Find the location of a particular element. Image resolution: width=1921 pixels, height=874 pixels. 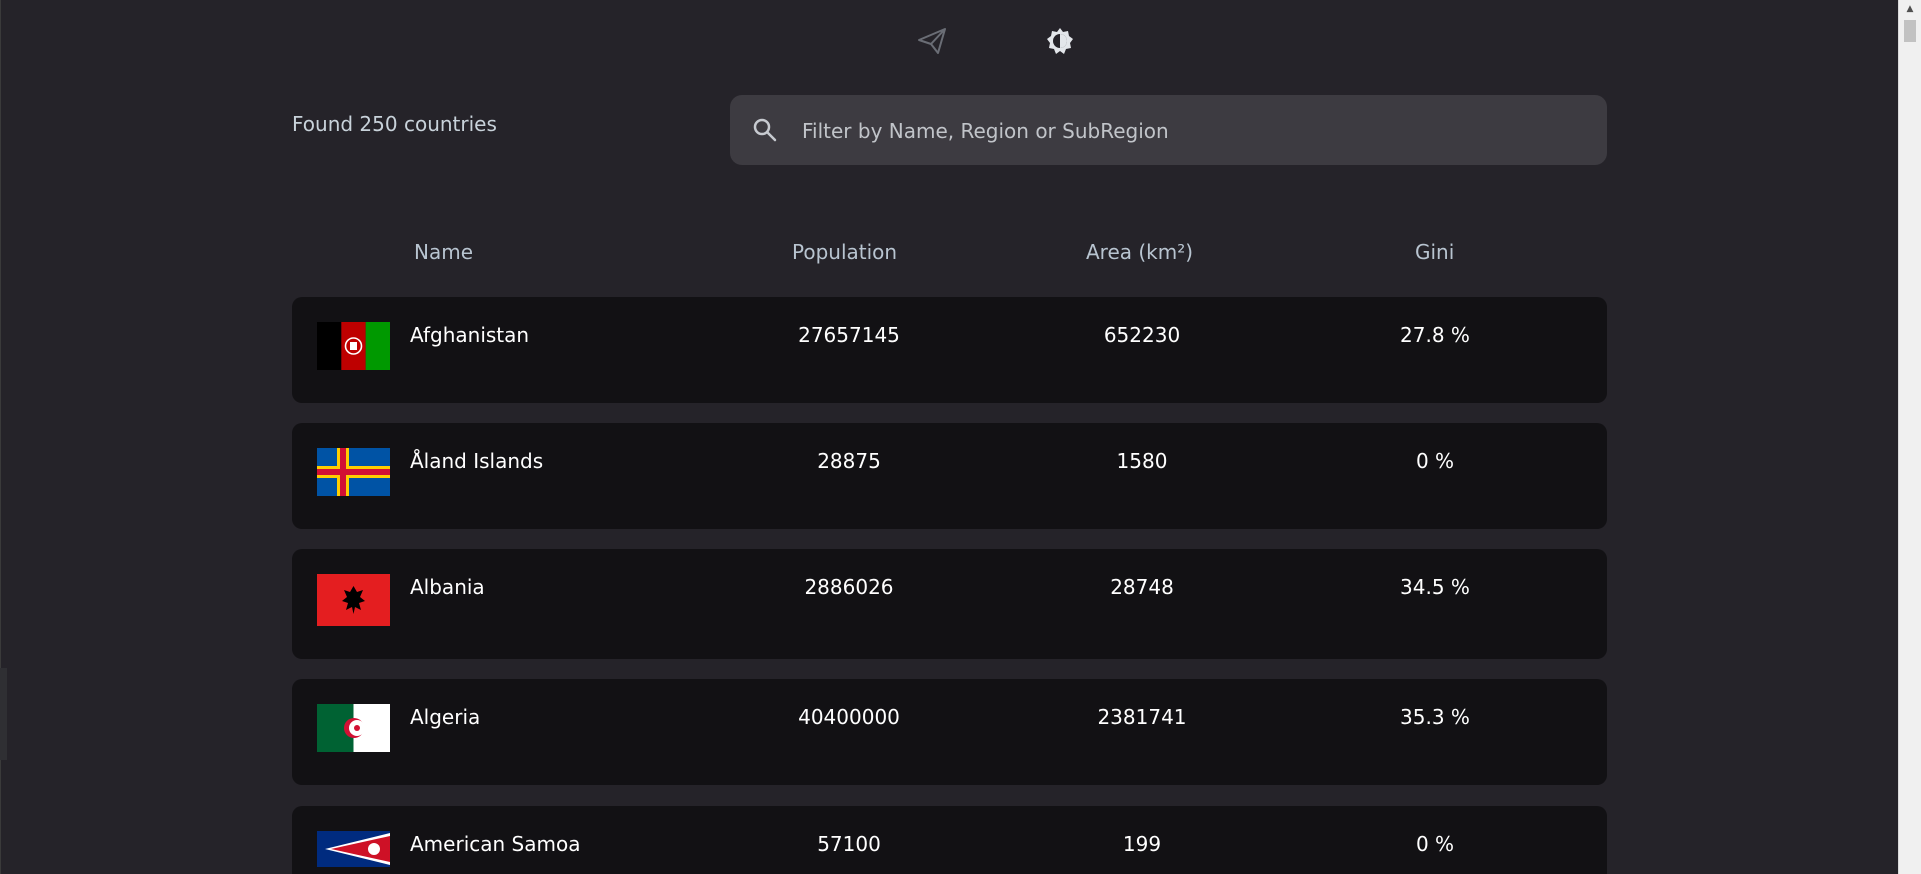

population-cell: 27657145 is located at coordinates (849, 335).